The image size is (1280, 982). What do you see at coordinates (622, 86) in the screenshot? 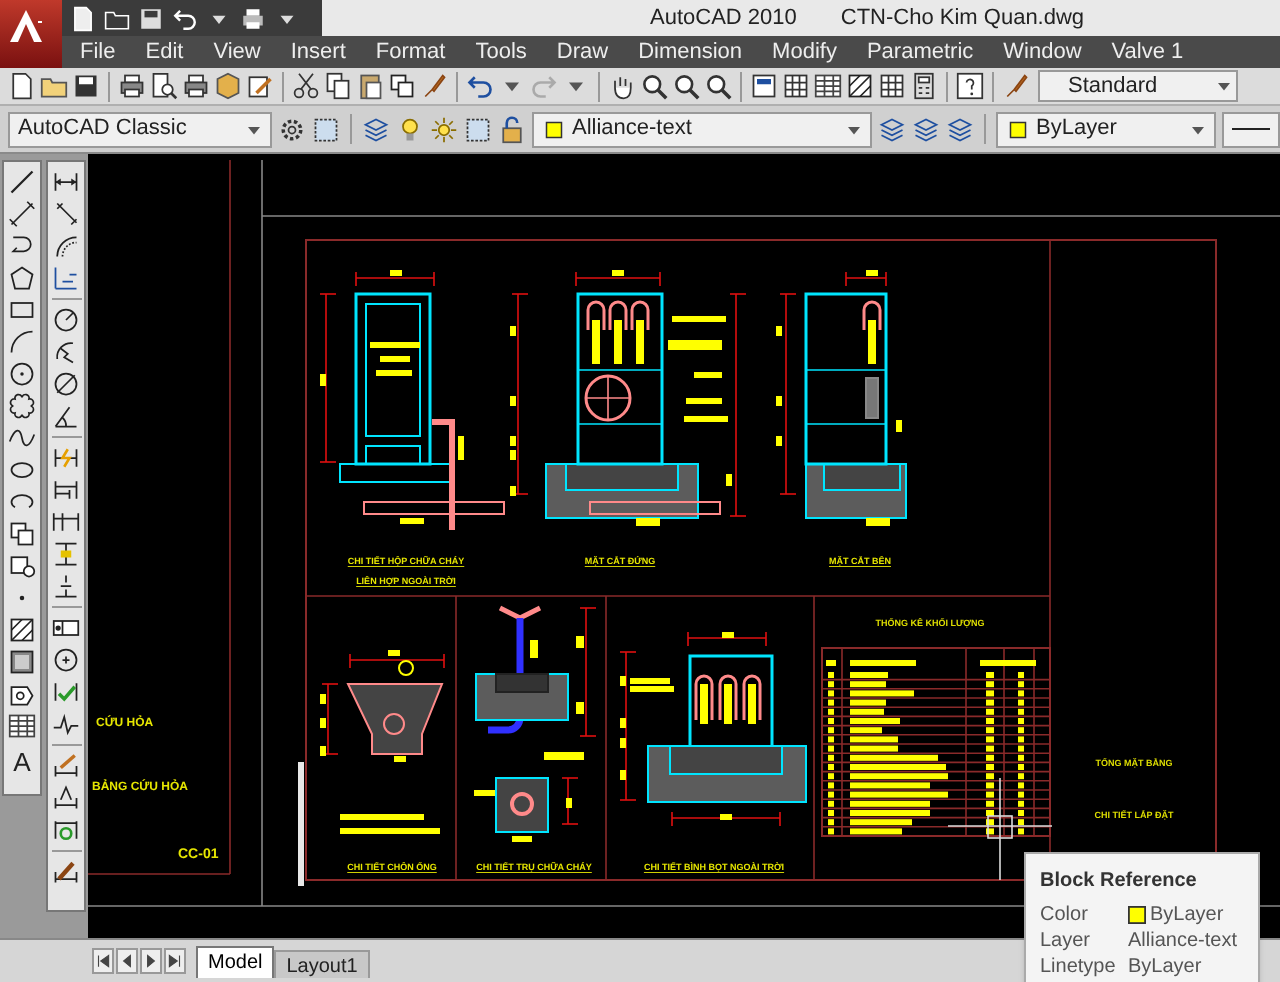
I see `hand-icon` at bounding box center [622, 86].